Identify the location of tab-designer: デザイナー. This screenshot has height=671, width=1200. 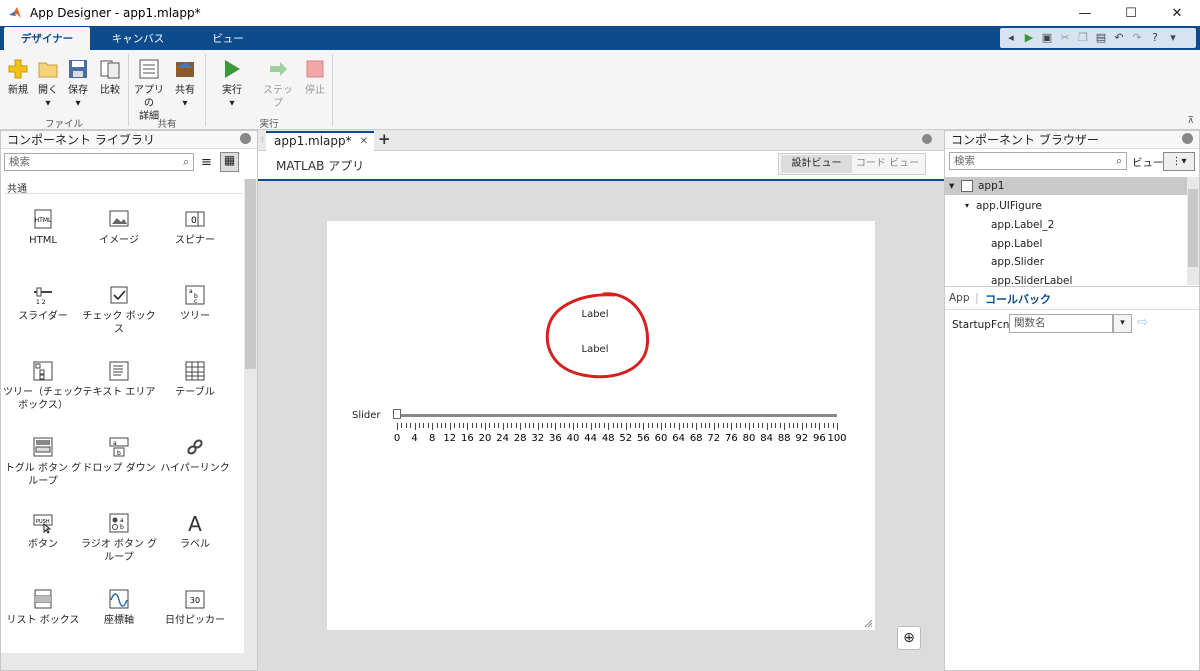
(47, 38).